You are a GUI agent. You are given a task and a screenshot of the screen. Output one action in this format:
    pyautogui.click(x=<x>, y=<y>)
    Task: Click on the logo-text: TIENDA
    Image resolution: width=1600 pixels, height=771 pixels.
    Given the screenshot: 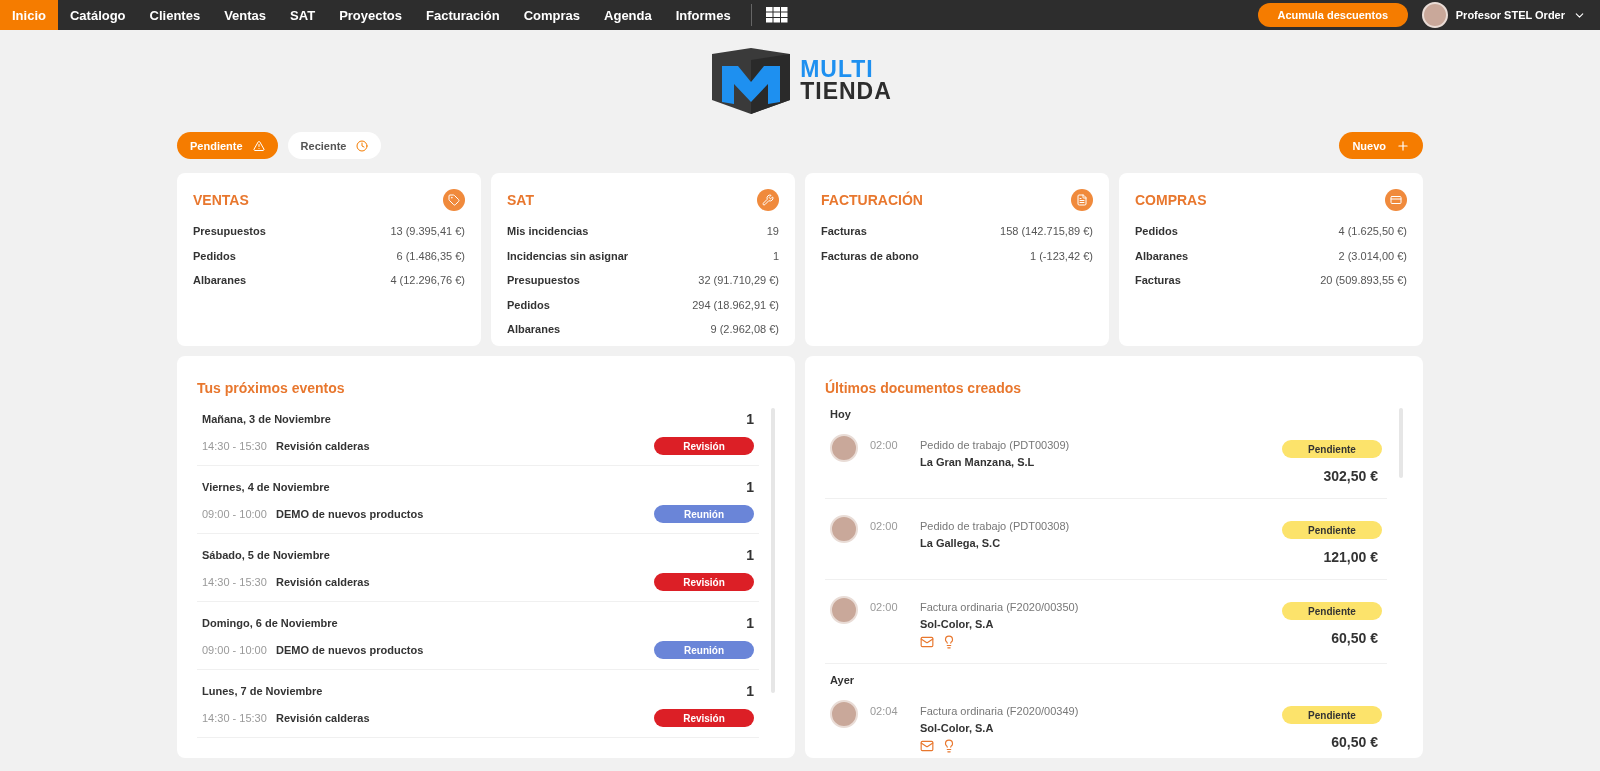 What is the action you would take?
    pyautogui.click(x=846, y=92)
    